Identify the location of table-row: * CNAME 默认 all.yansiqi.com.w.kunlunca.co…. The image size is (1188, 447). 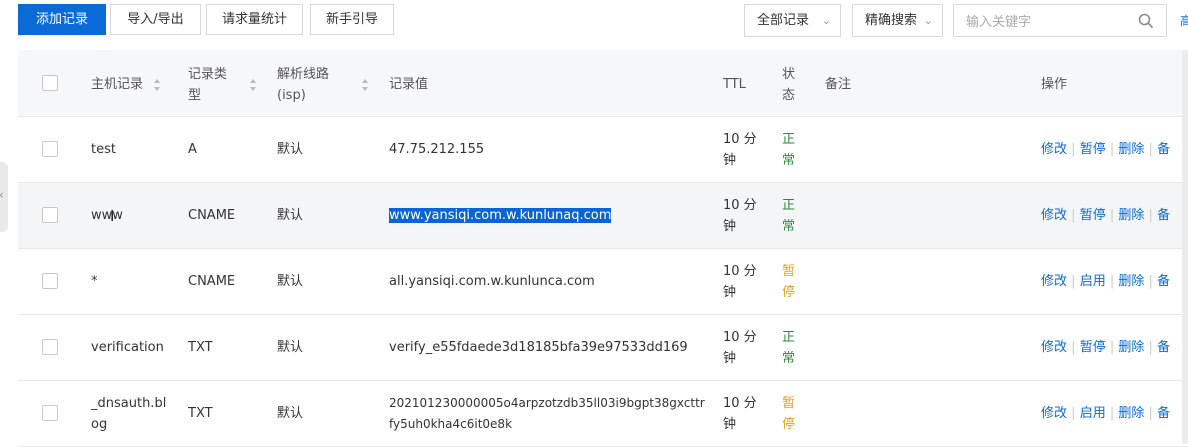
(603, 282).